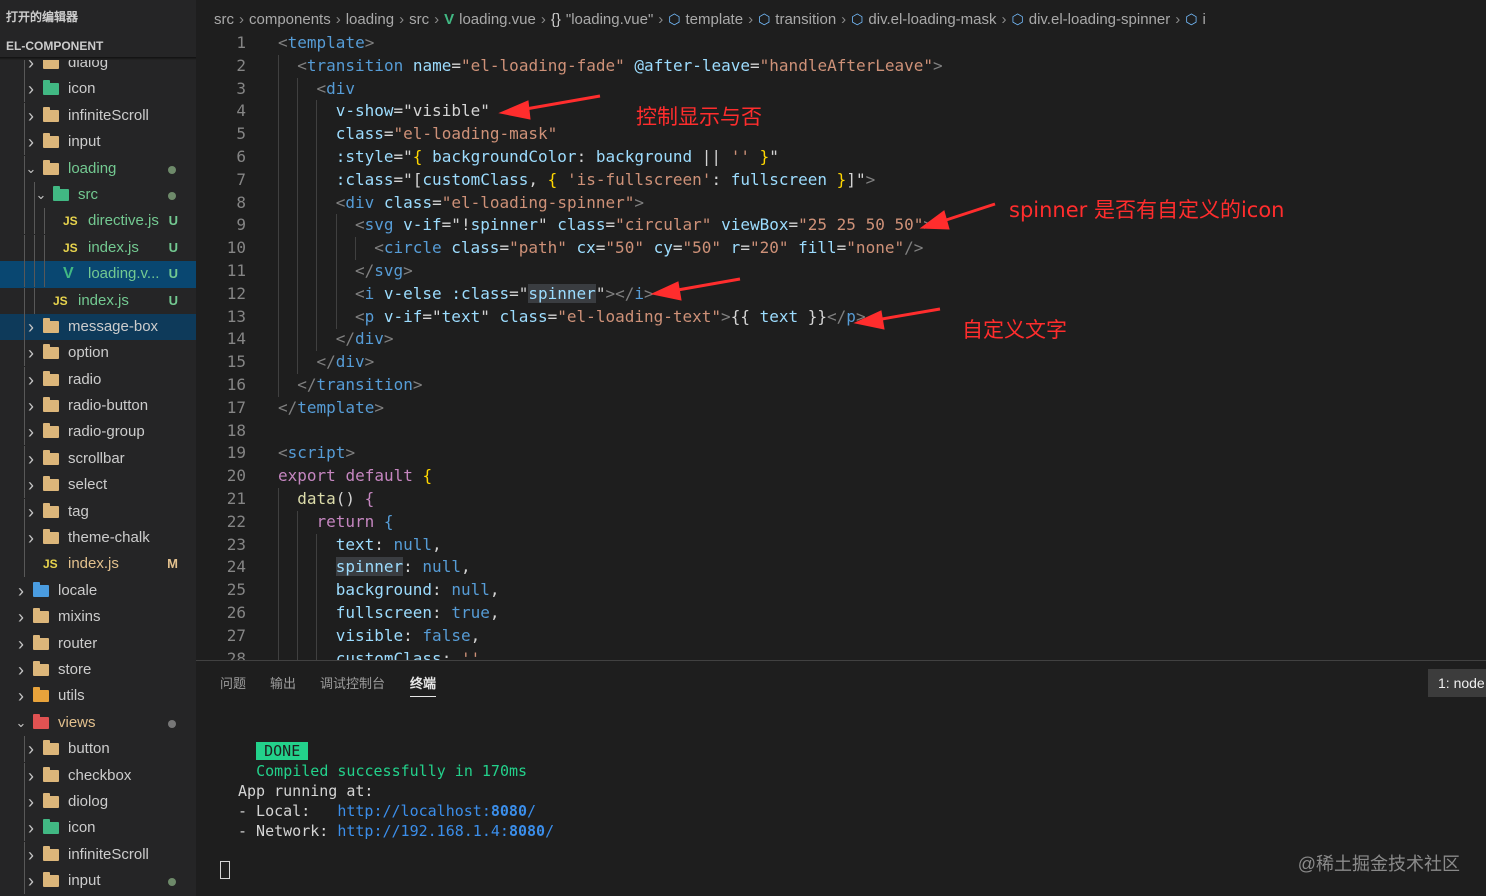  Describe the element at coordinates (88, 485) in the screenshot. I see `tree-item-label: select` at that location.